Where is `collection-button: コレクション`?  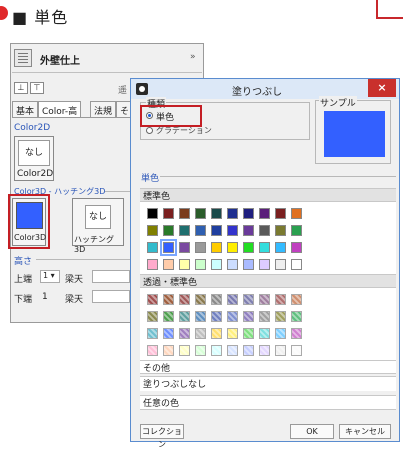
collection-button: コレクション is located at coordinates (162, 436).